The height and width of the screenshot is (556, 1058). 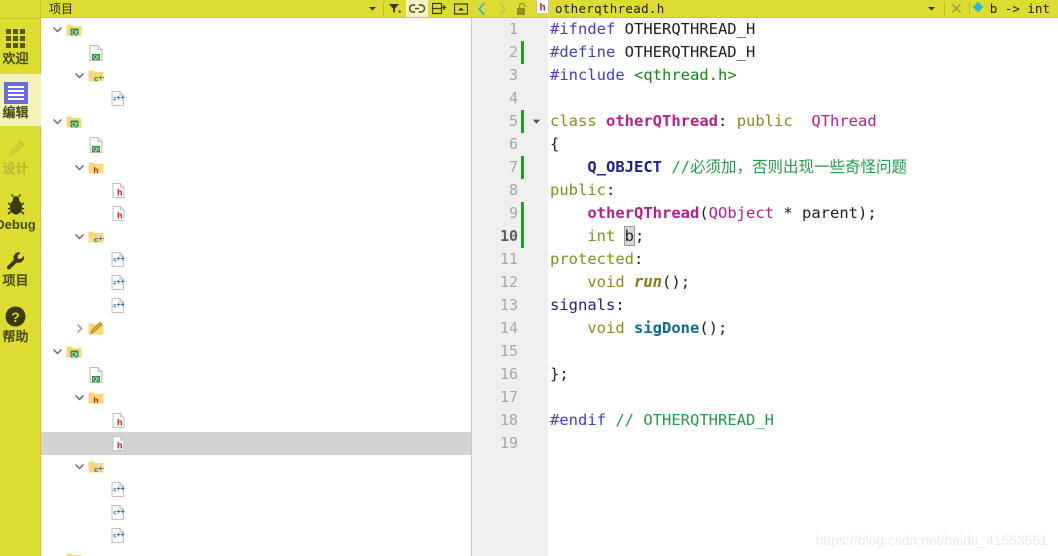 I want to click on collapse-panel-icon, so click(x=461, y=8).